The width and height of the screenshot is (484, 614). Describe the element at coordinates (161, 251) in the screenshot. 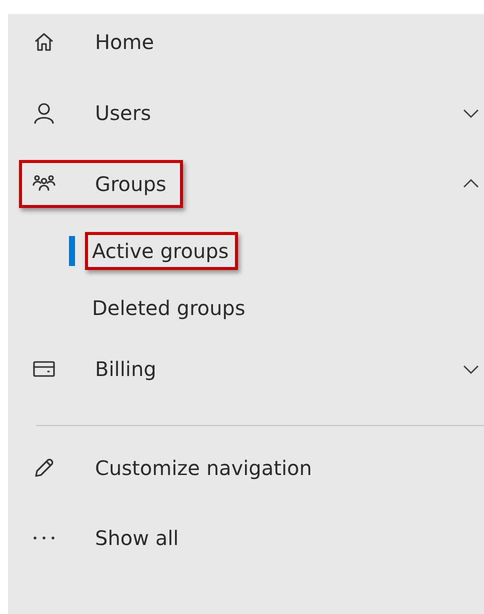

I see `nav-subitem: Active groups` at that location.